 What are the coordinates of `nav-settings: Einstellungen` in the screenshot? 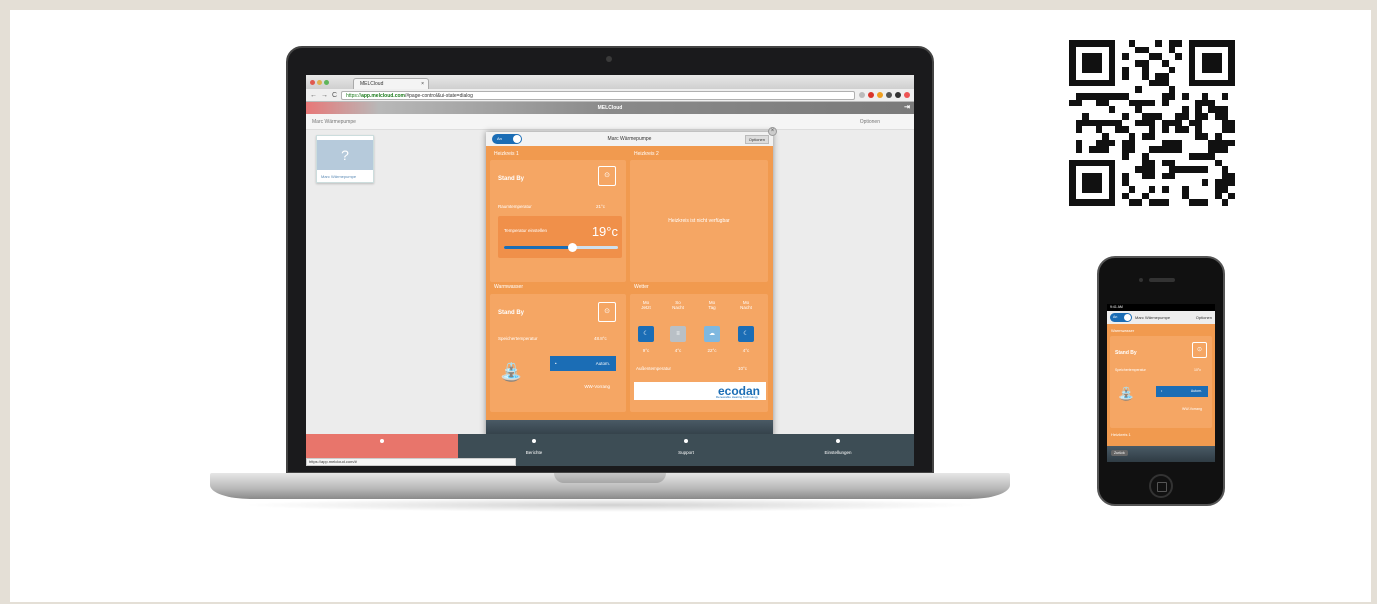 It's located at (838, 450).